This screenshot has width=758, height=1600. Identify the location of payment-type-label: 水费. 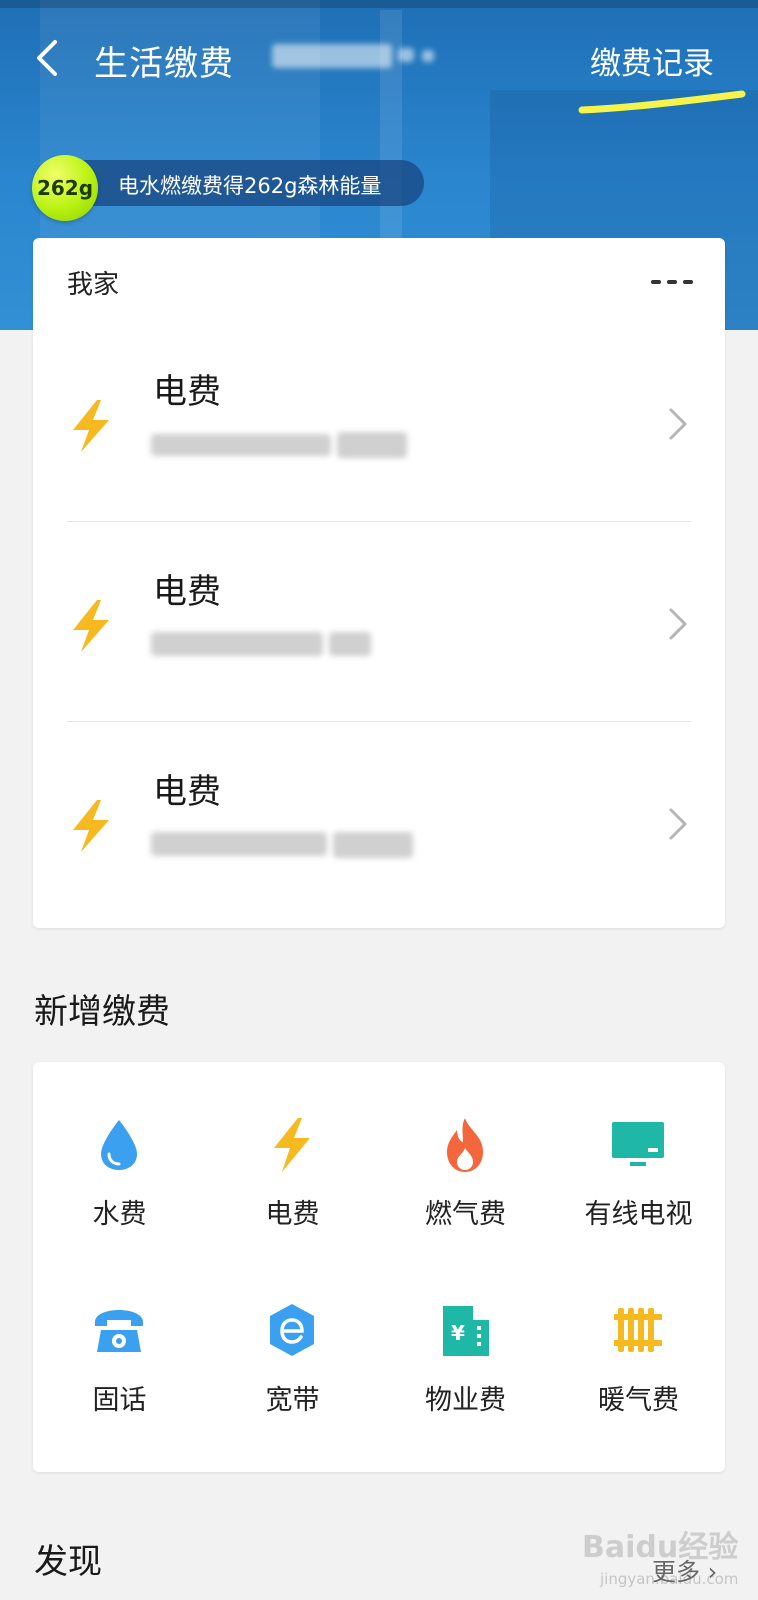
(119, 1214).